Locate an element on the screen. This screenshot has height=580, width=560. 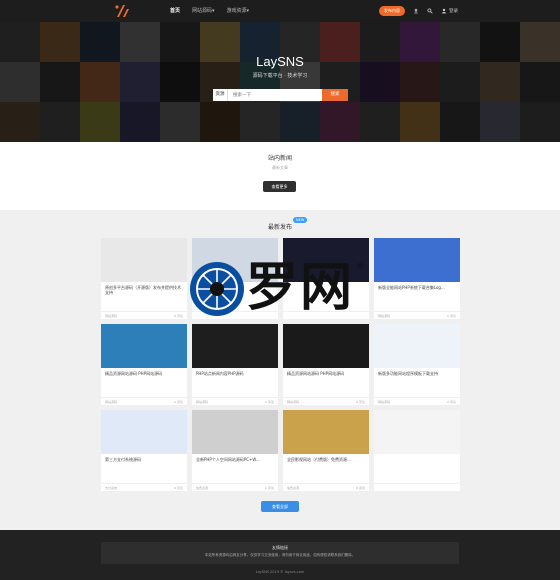
card-title: 新版多功能网站程序模板下载支持 is located at coordinates (417, 374).